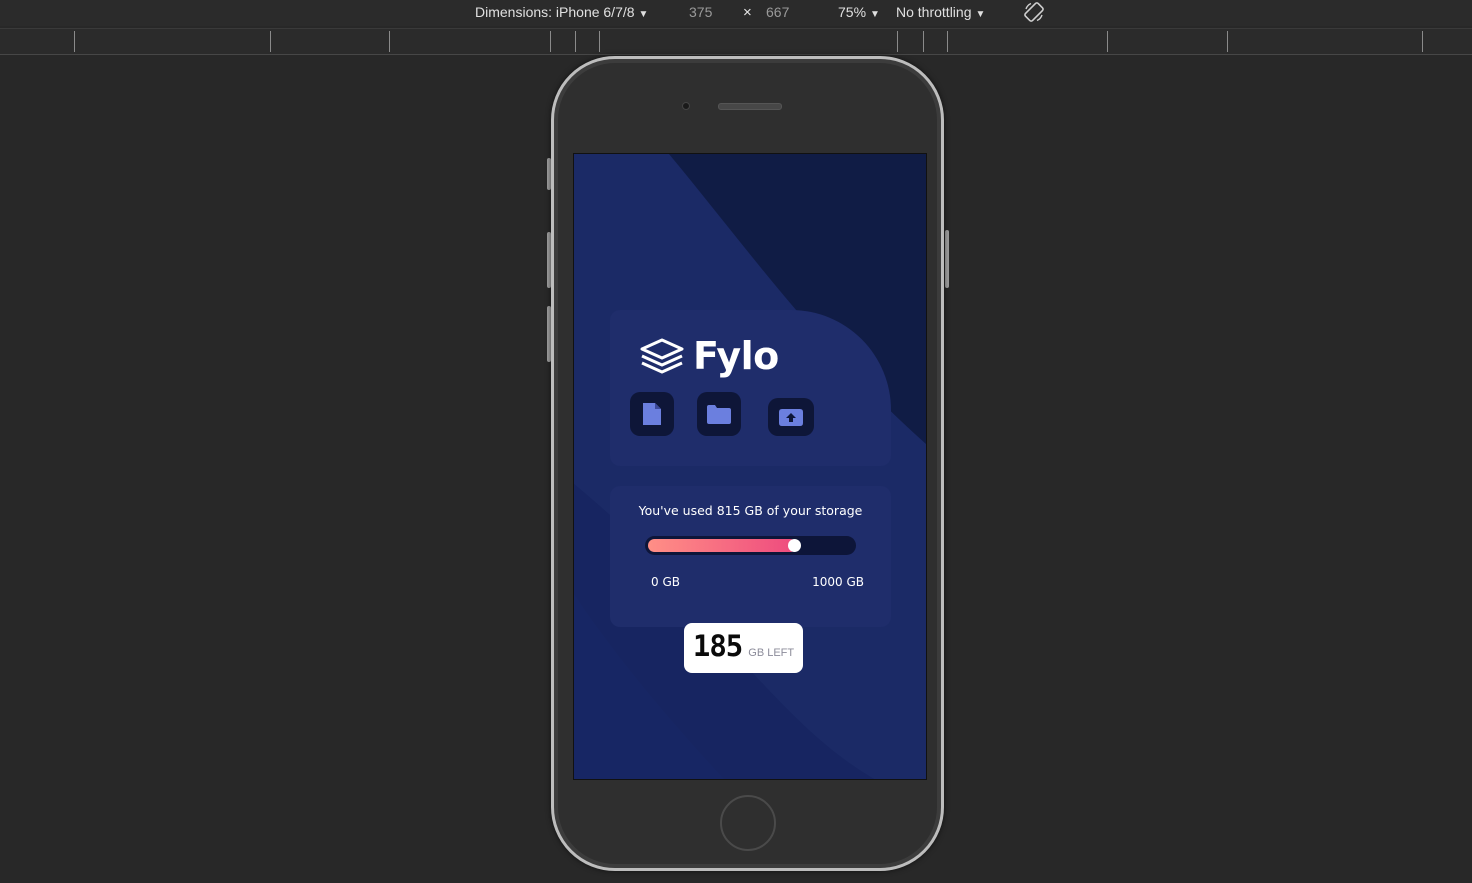 This screenshot has height=883, width=1472. I want to click on usage-text: You've used 815 GB of your storage, so click(750, 510).